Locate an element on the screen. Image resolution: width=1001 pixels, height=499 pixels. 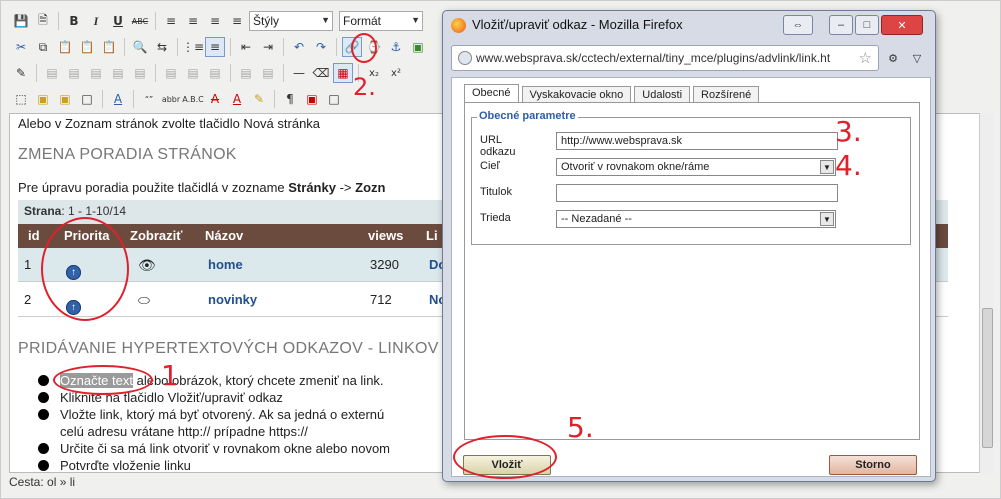
class-select-value: -- Nezadané -- is located at coordinates (596, 219).